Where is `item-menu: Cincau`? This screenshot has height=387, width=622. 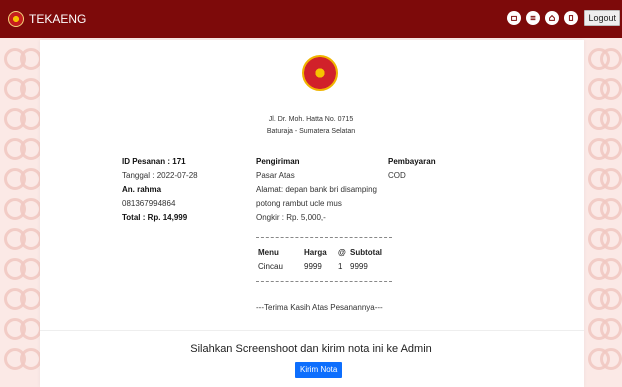 item-menu: Cincau is located at coordinates (270, 266).